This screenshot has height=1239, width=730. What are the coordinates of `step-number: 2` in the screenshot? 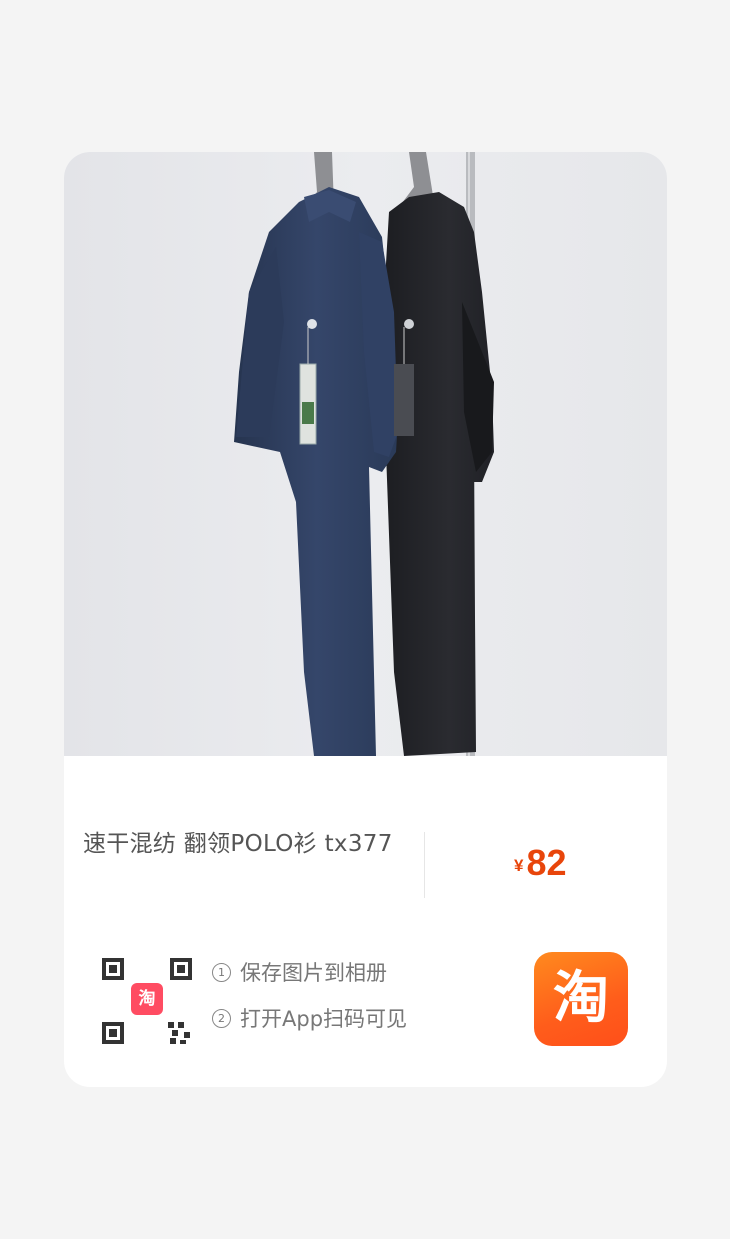 It's located at (221, 1018).